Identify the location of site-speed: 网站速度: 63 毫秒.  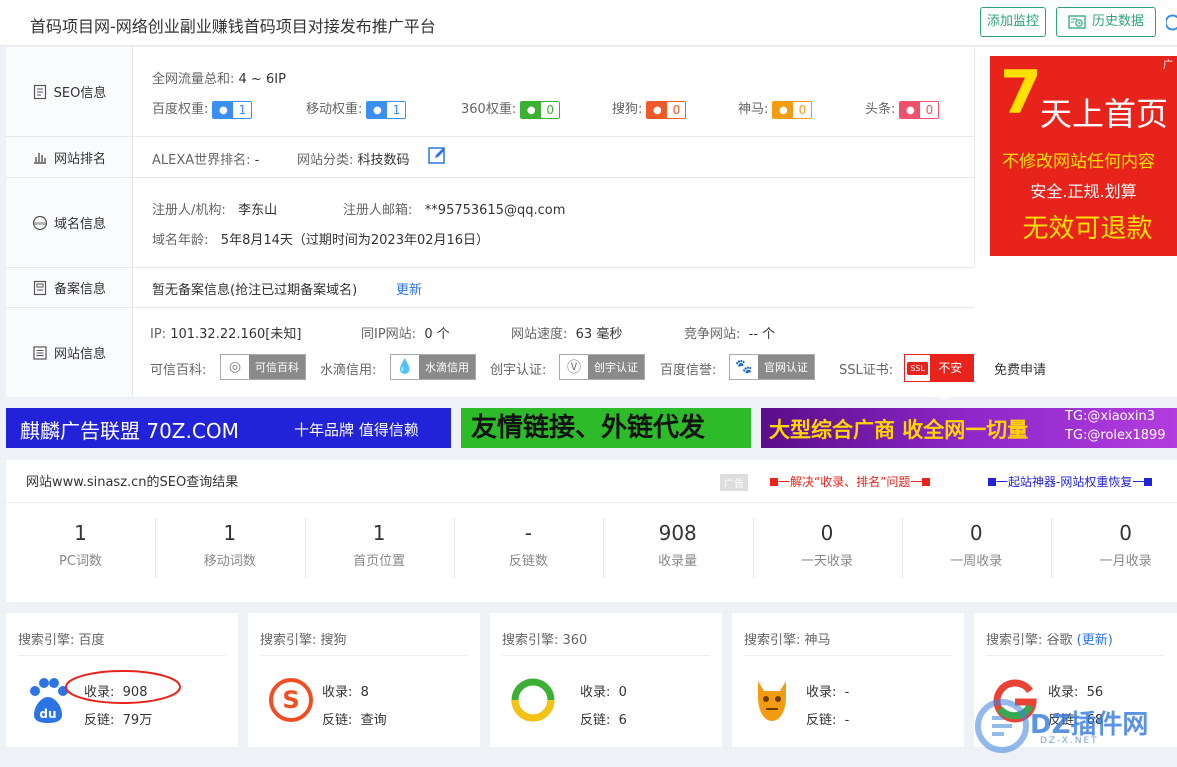
(567, 334).